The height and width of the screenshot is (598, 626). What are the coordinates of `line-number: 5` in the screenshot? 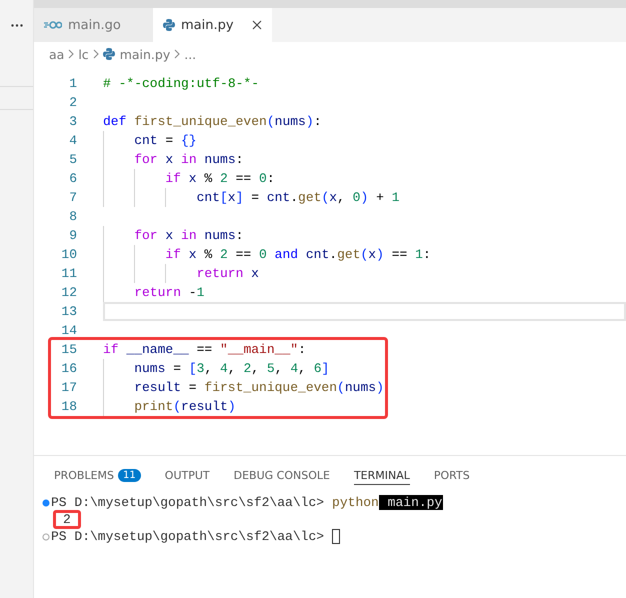 It's located at (72, 160).